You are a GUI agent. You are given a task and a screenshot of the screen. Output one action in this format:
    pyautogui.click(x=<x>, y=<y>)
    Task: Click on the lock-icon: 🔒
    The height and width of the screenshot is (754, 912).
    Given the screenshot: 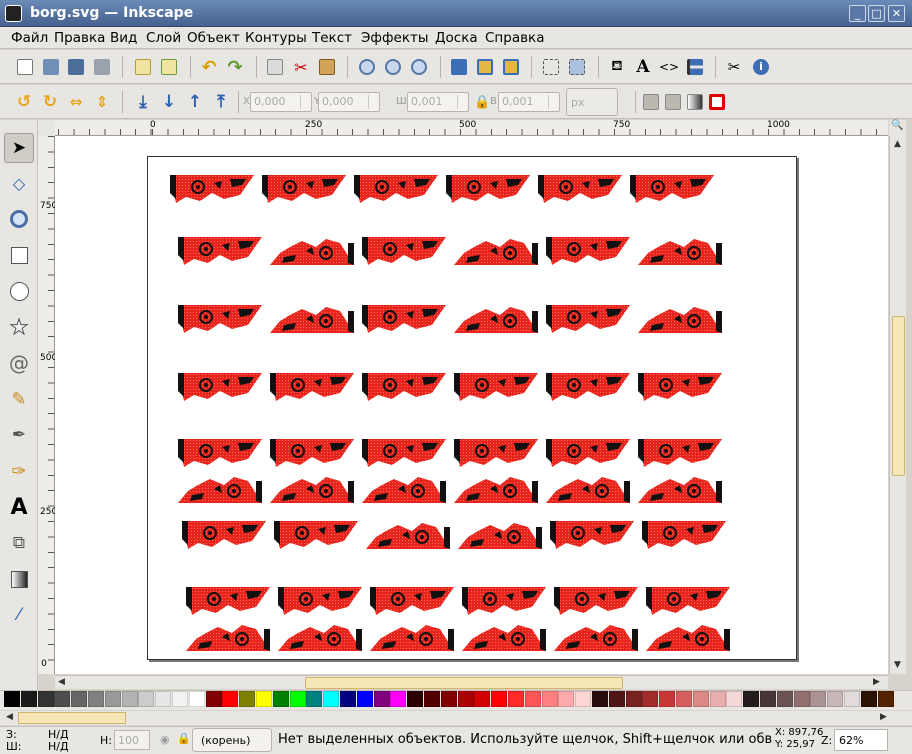 What is the action you would take?
    pyautogui.click(x=482, y=102)
    